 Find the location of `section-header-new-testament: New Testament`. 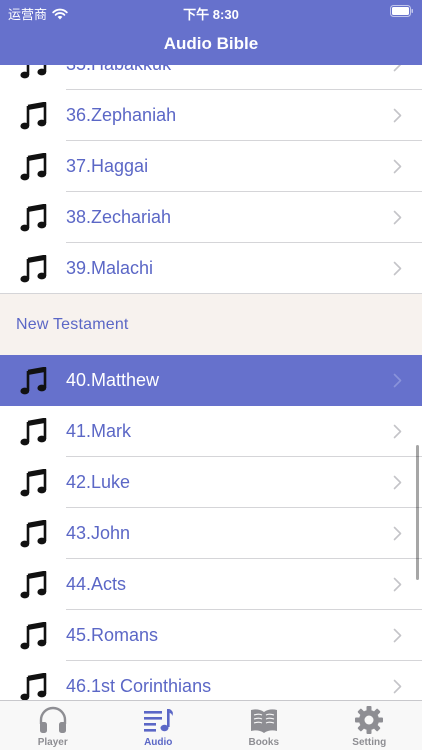

section-header-new-testament: New Testament is located at coordinates (211, 324).